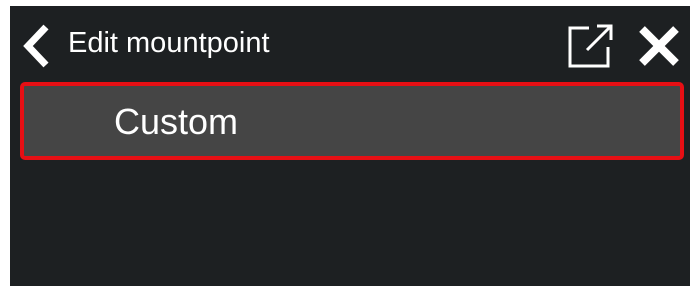 This screenshot has width=690, height=286. I want to click on back-button, so click(36, 46).